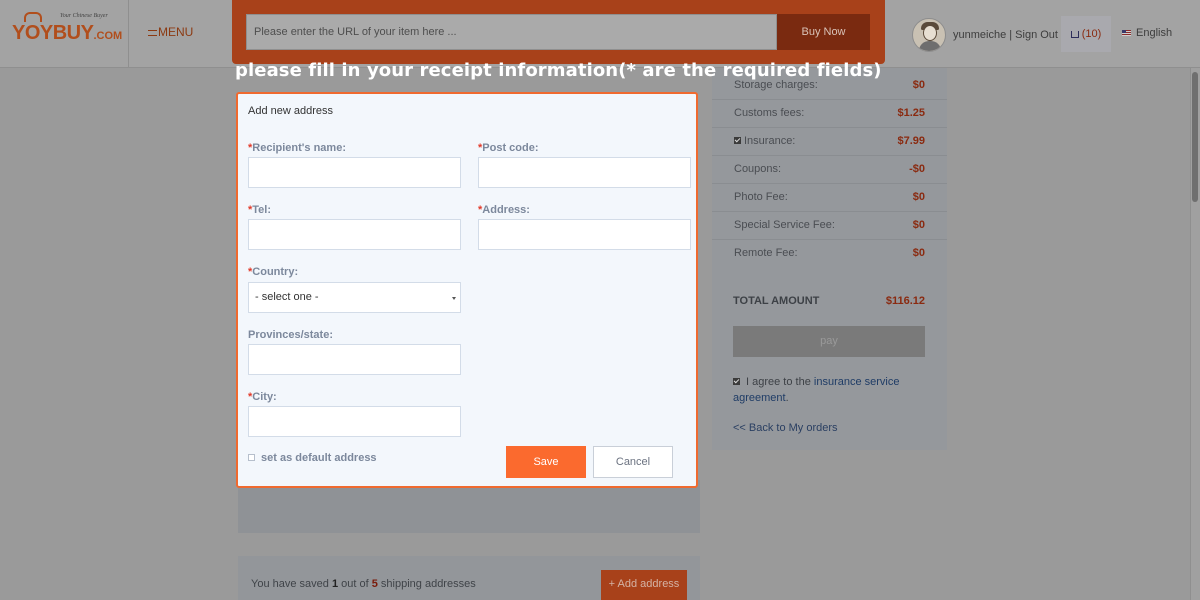 This screenshot has height=600, width=1200. Describe the element at coordinates (785, 428) in the screenshot. I see `back-to-orders-link: << Back to My orders` at that location.